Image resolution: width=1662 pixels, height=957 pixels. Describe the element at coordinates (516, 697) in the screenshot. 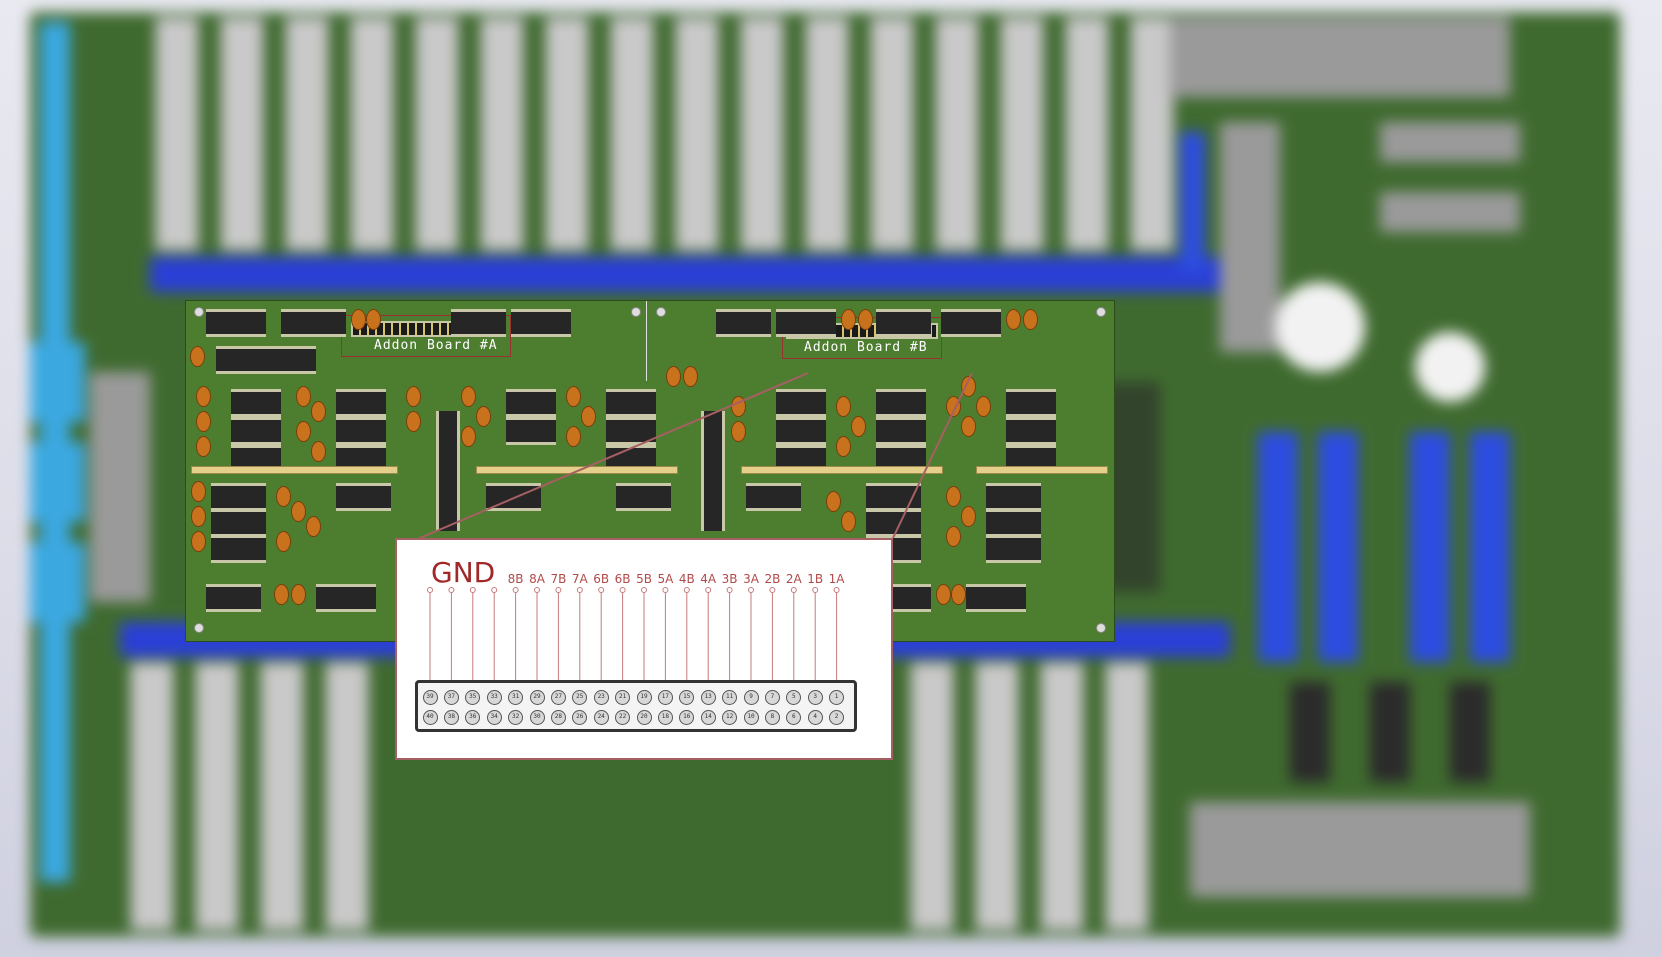

I see `connector-pin: 31` at that location.